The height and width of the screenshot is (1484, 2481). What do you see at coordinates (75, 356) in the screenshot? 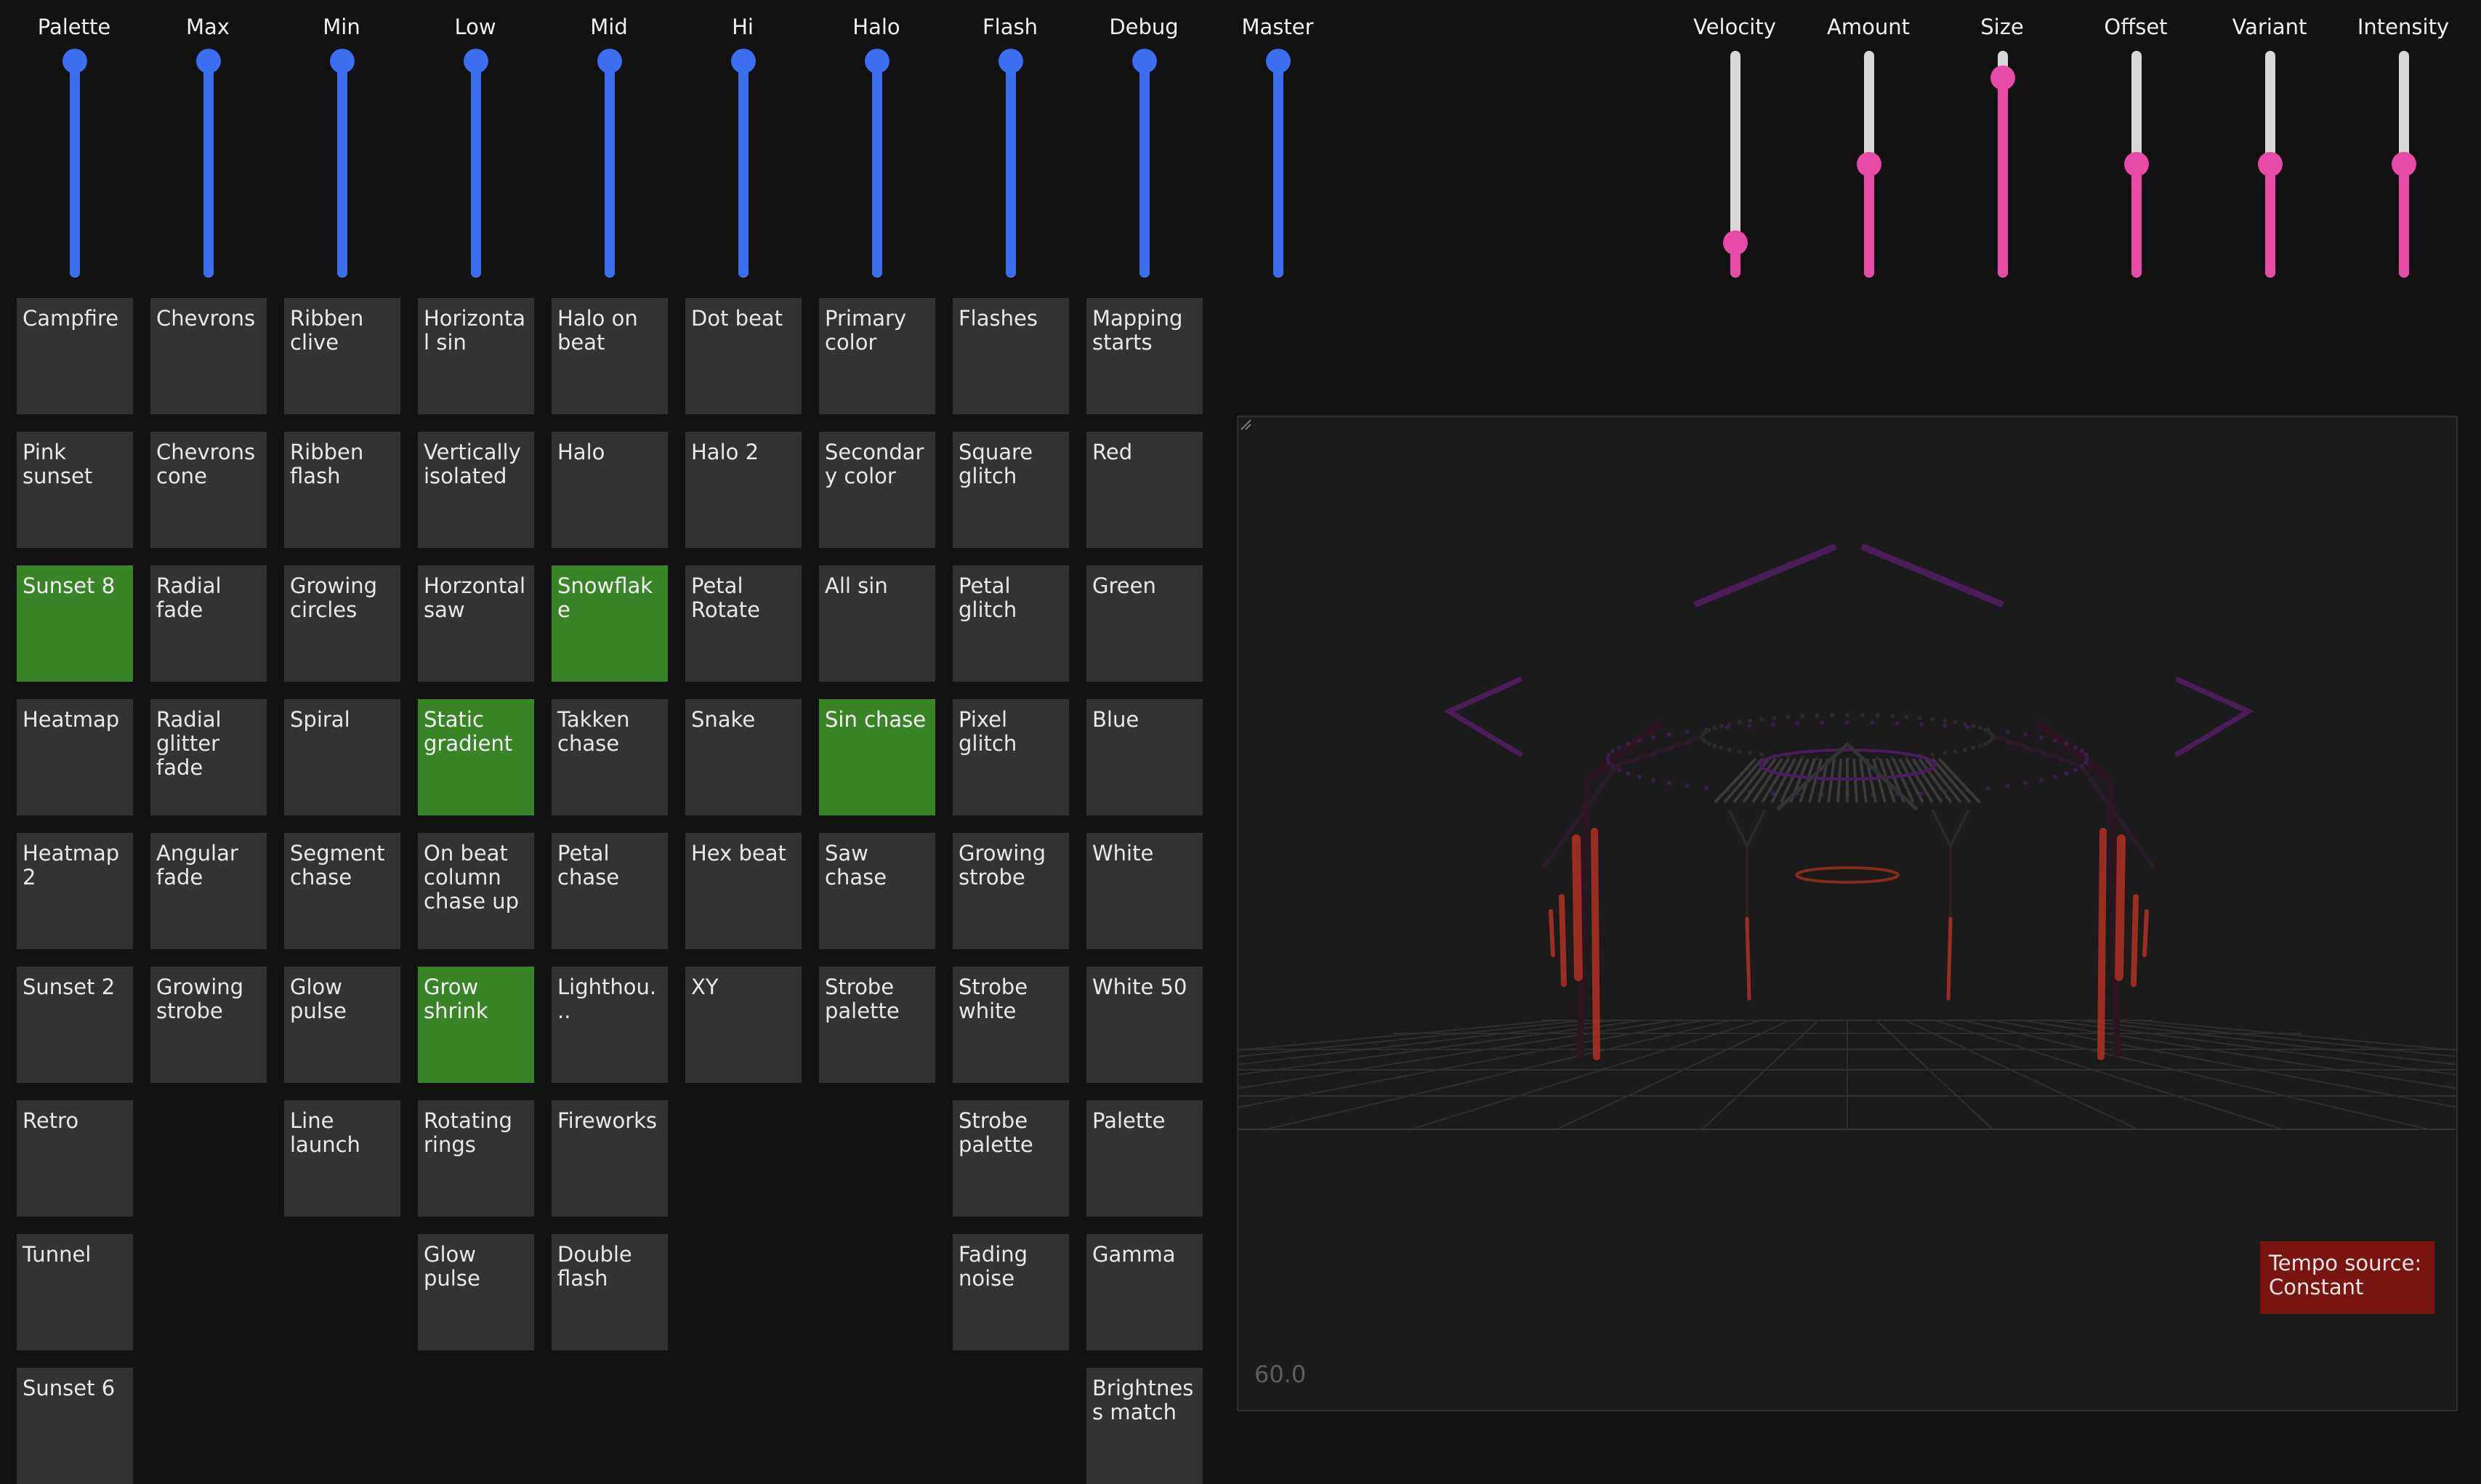
I see `pad-palette-0: Campfire` at bounding box center [75, 356].